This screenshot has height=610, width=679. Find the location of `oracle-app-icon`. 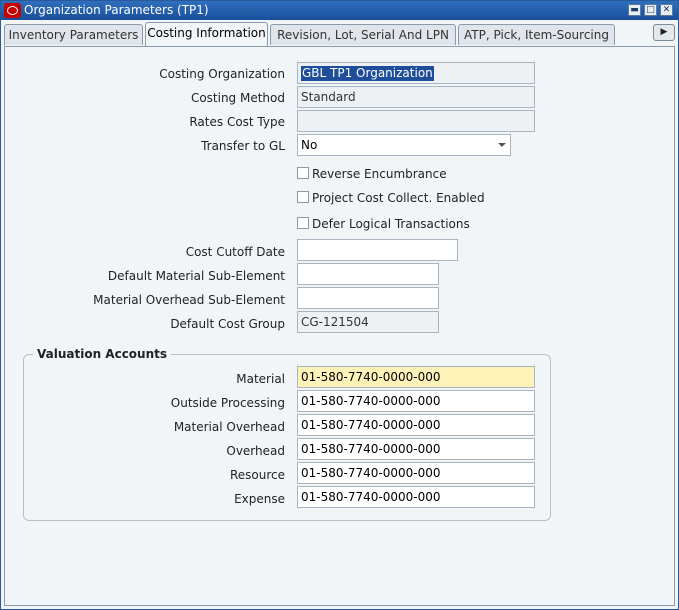

oracle-app-icon is located at coordinates (12, 10).